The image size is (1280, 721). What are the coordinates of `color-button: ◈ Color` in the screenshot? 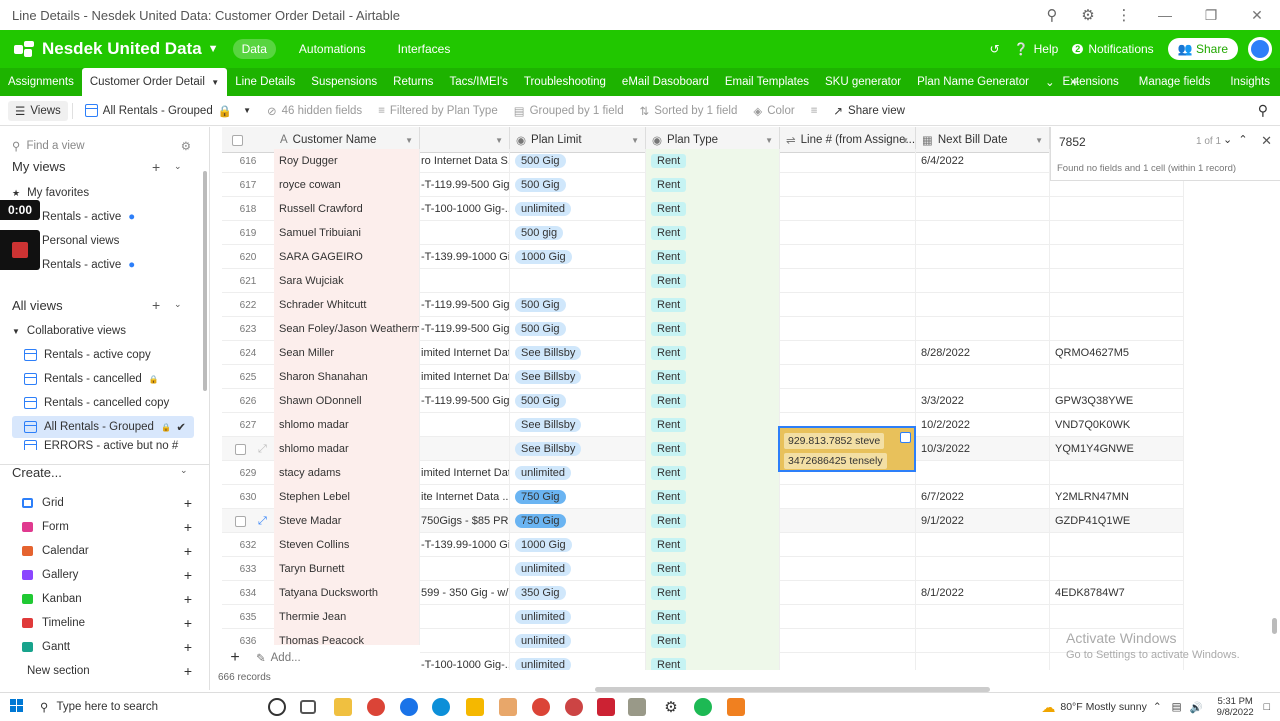 It's located at (773, 111).